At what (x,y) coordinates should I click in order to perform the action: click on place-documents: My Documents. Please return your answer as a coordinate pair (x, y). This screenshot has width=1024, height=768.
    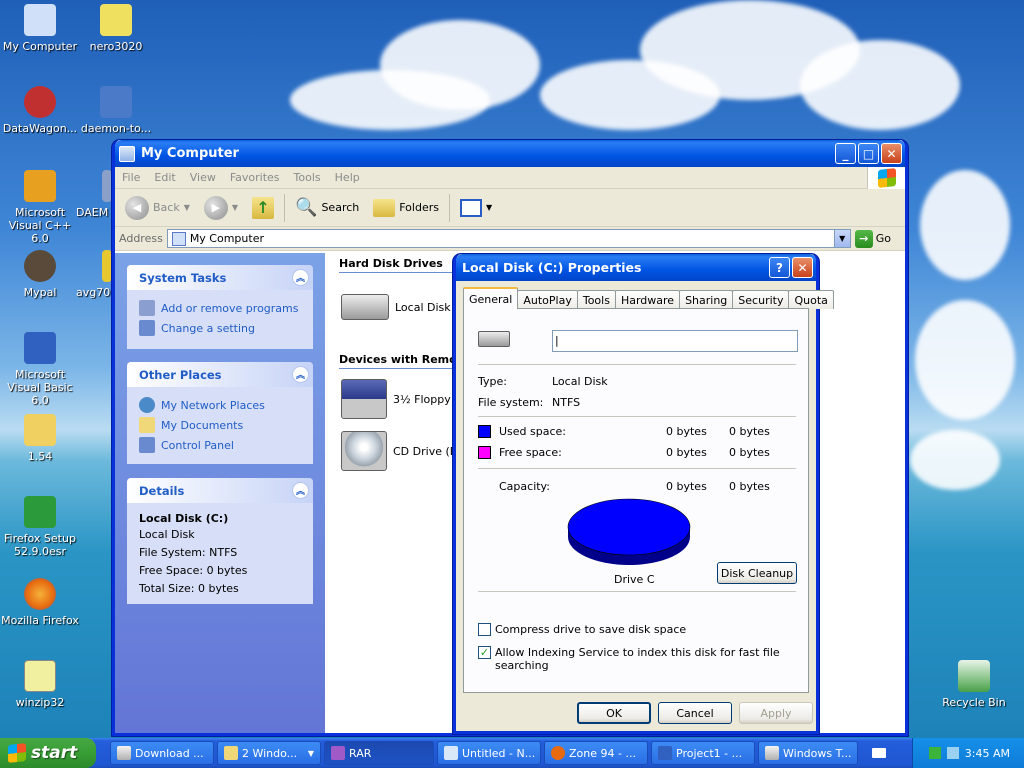
    Looking at the image, I should click on (220, 425).